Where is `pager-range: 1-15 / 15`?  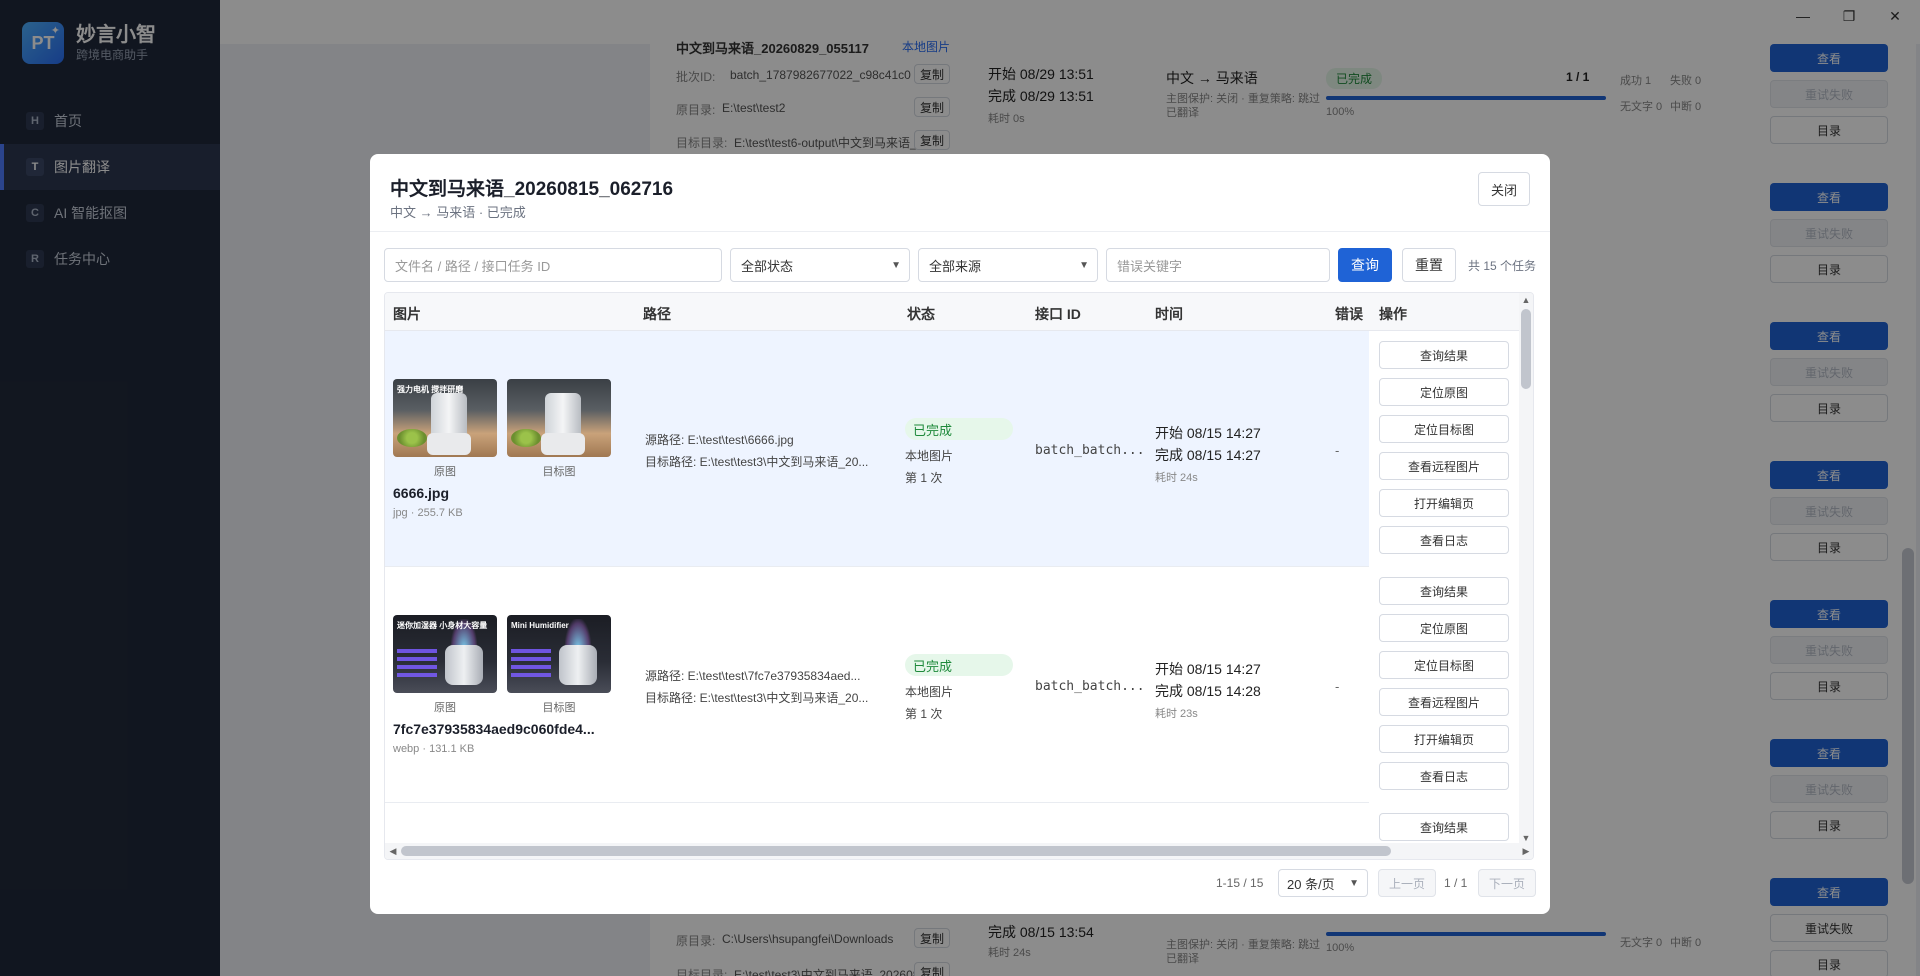
pager-range: 1-15 / 15 is located at coordinates (1240, 883).